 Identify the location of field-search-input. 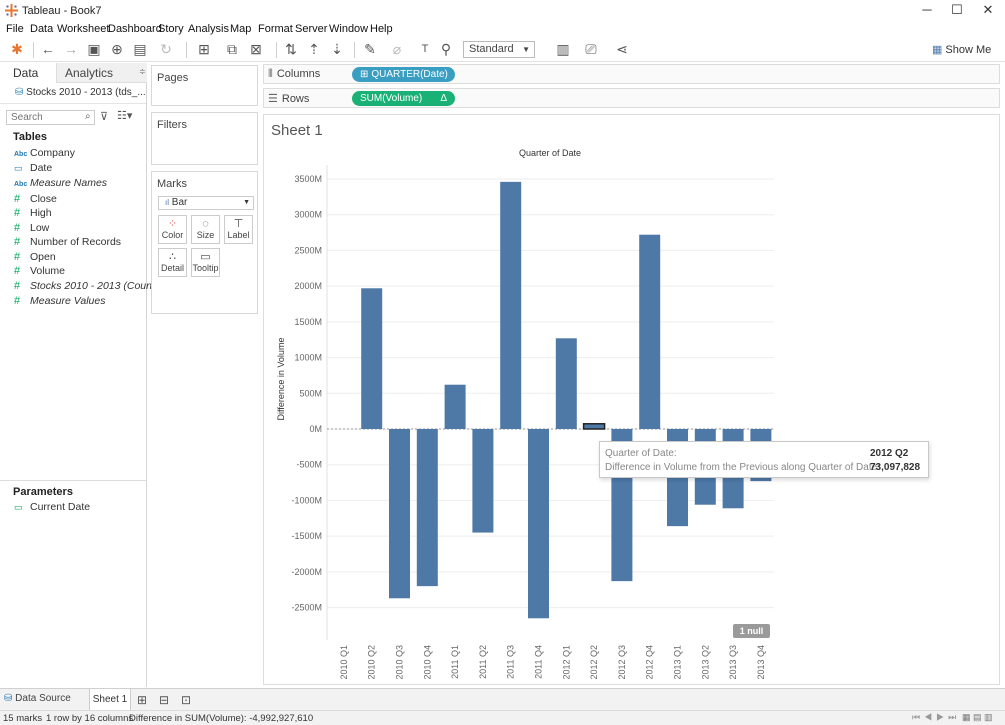
(50, 117).